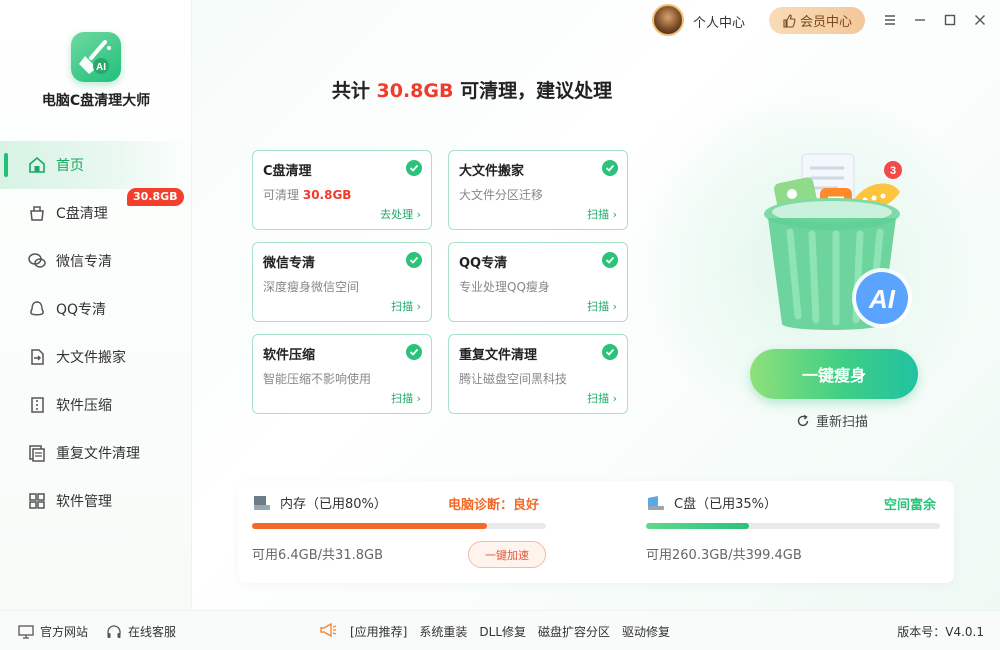 The image size is (1000, 650). Describe the element at coordinates (415, 91) in the screenshot. I see `summary-size: 30.8GB` at that location.